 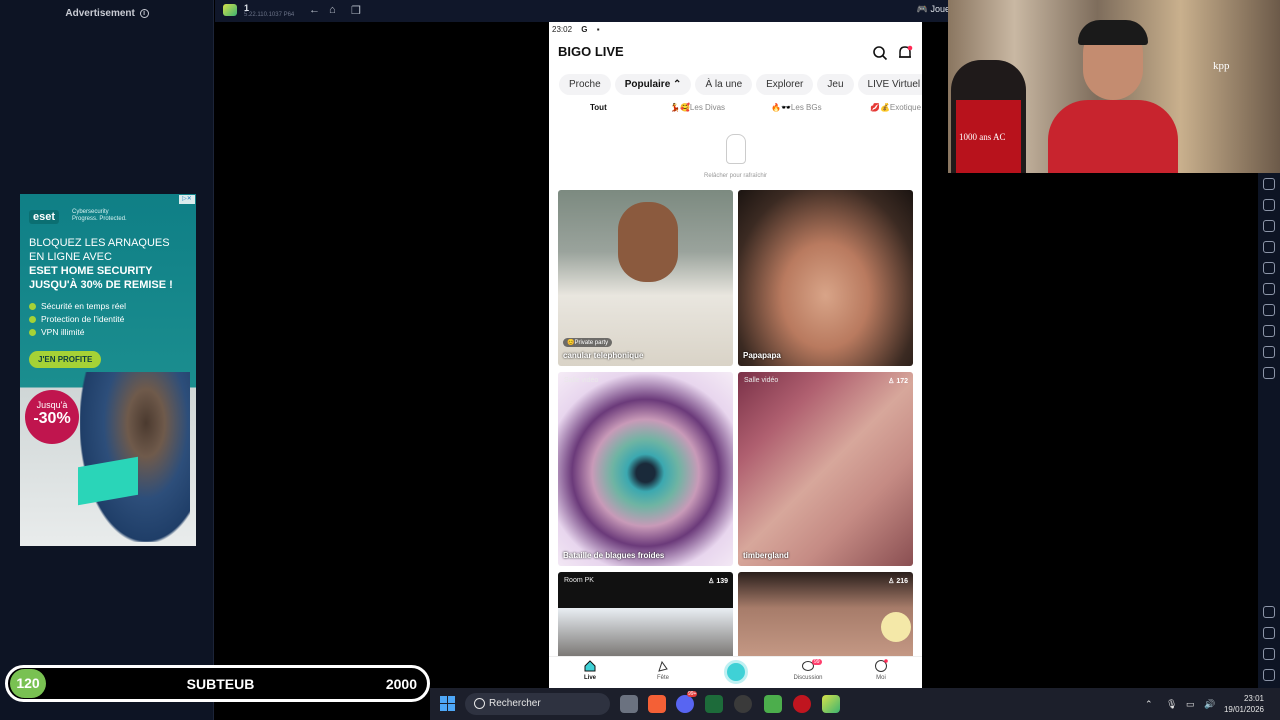 What do you see at coordinates (817, 662) in the screenshot?
I see `discussion-unread-badge: 99` at bounding box center [817, 662].